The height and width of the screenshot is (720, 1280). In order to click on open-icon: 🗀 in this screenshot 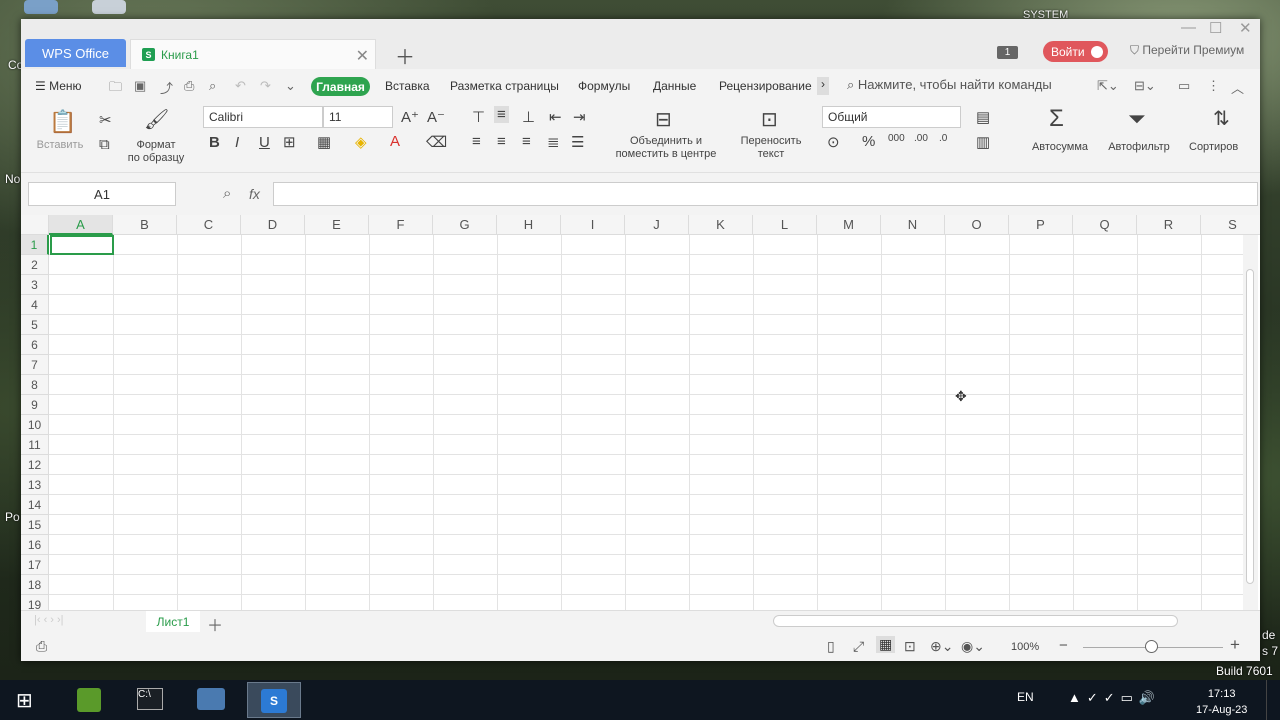, I will do `click(115, 89)`.